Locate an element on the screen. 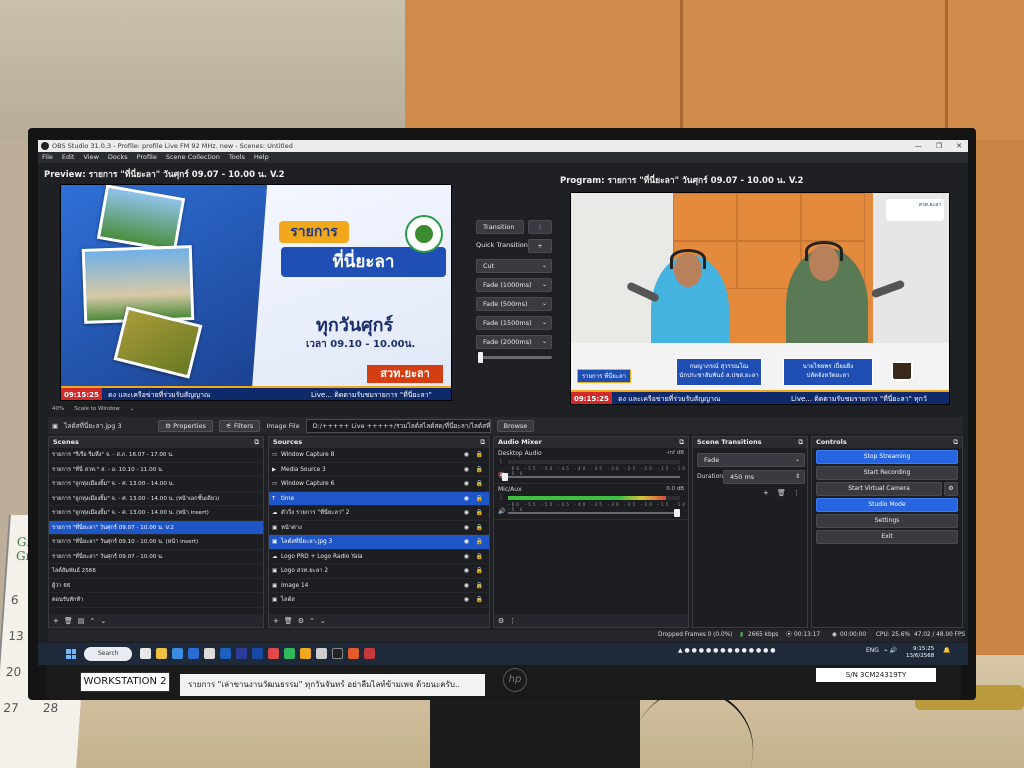 Image resolution: width=1024 pixels, height=768 pixels. volume-handle is located at coordinates (505, 477).